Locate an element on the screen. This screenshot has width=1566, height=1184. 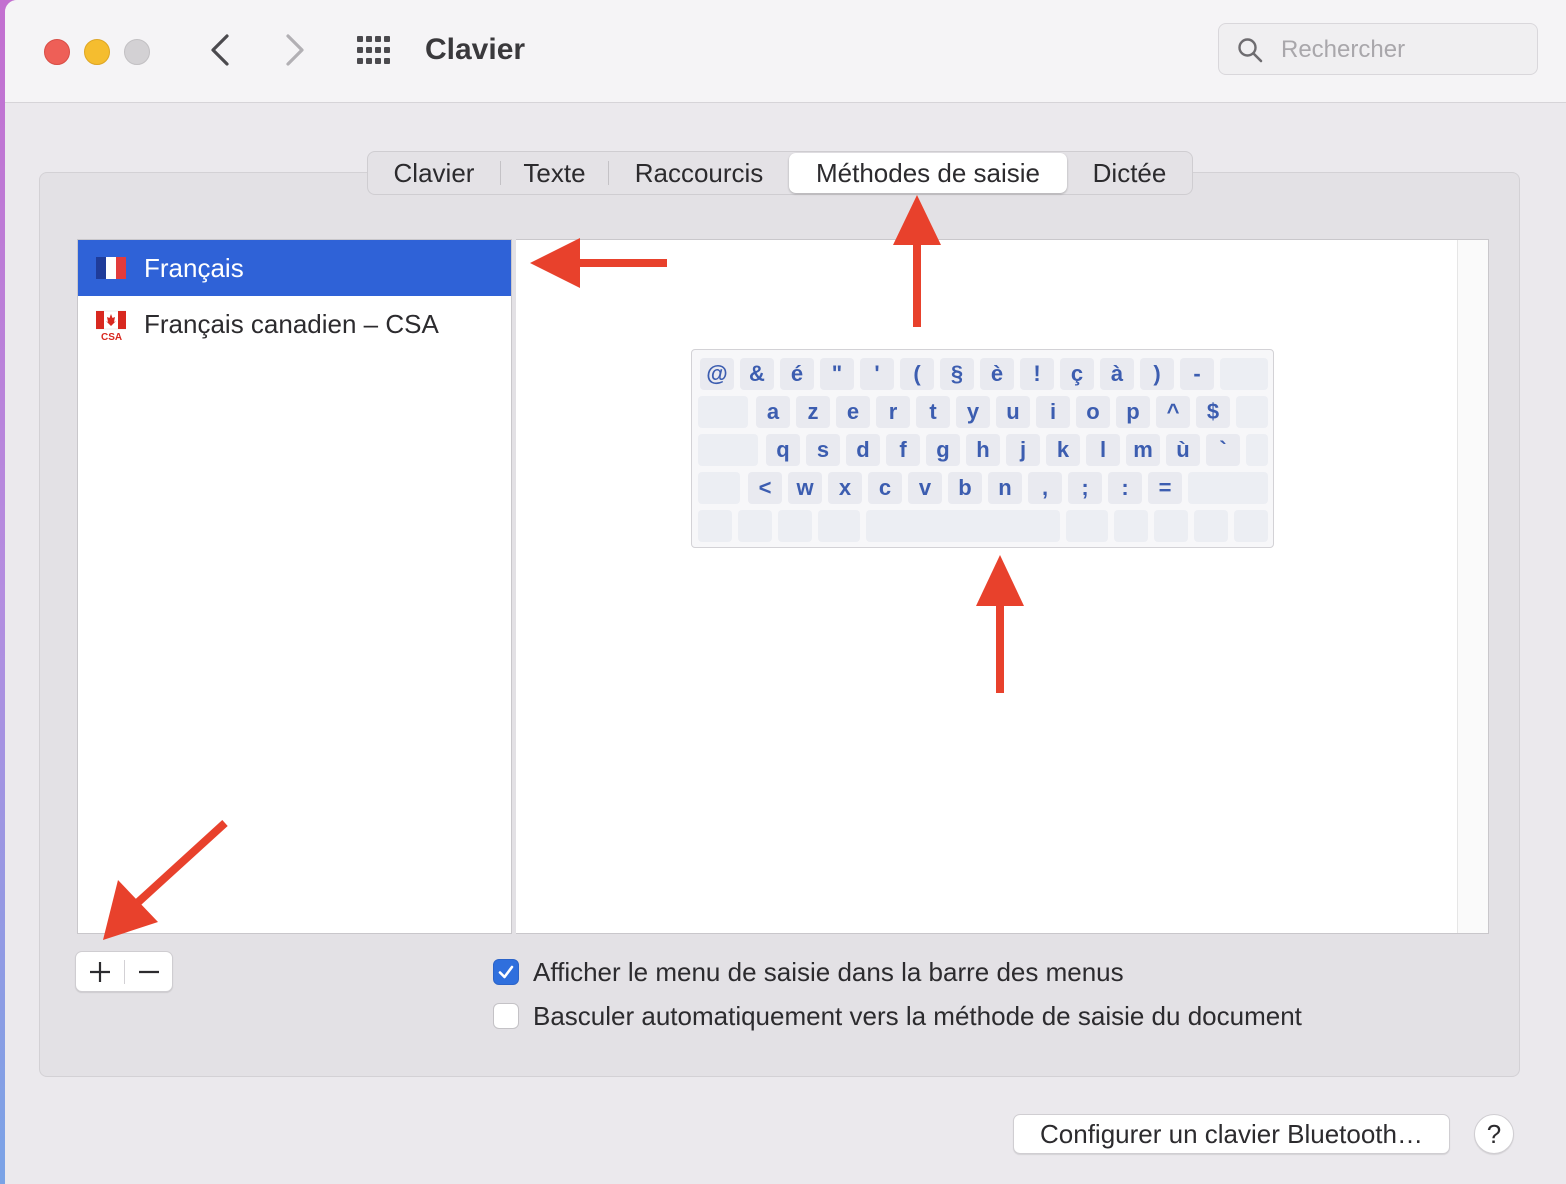
tab-dictee: Dictée is located at coordinates (1129, 173).